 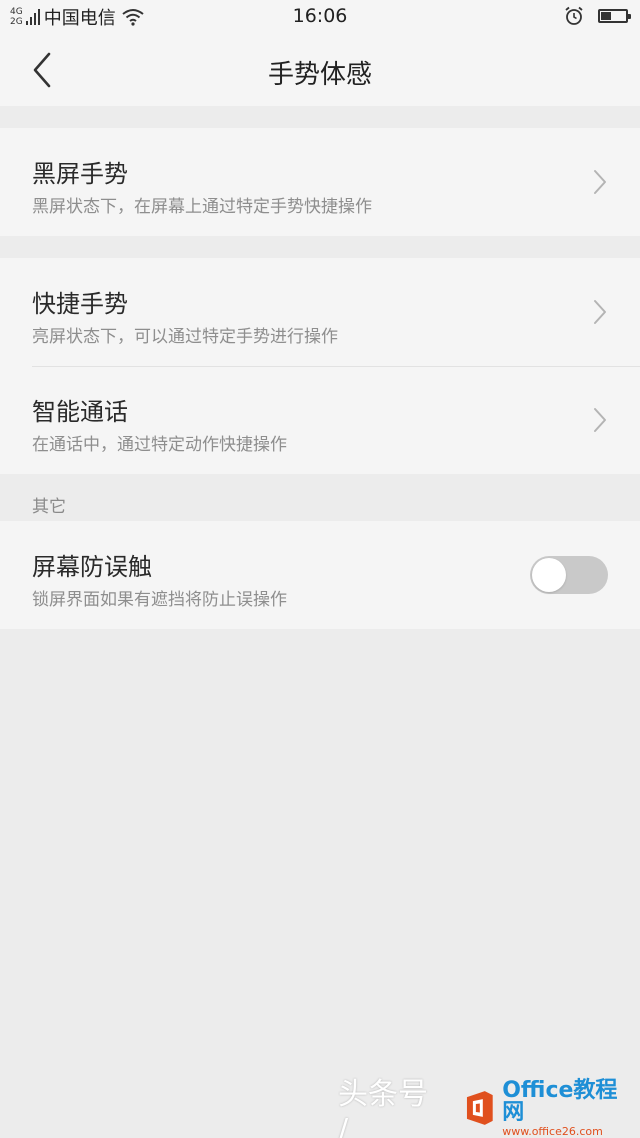 I want to click on setting-row-quick-gesture: 快捷手势 亮屏状态下，可以通过特定手势进行操作, so click(x=320, y=312).